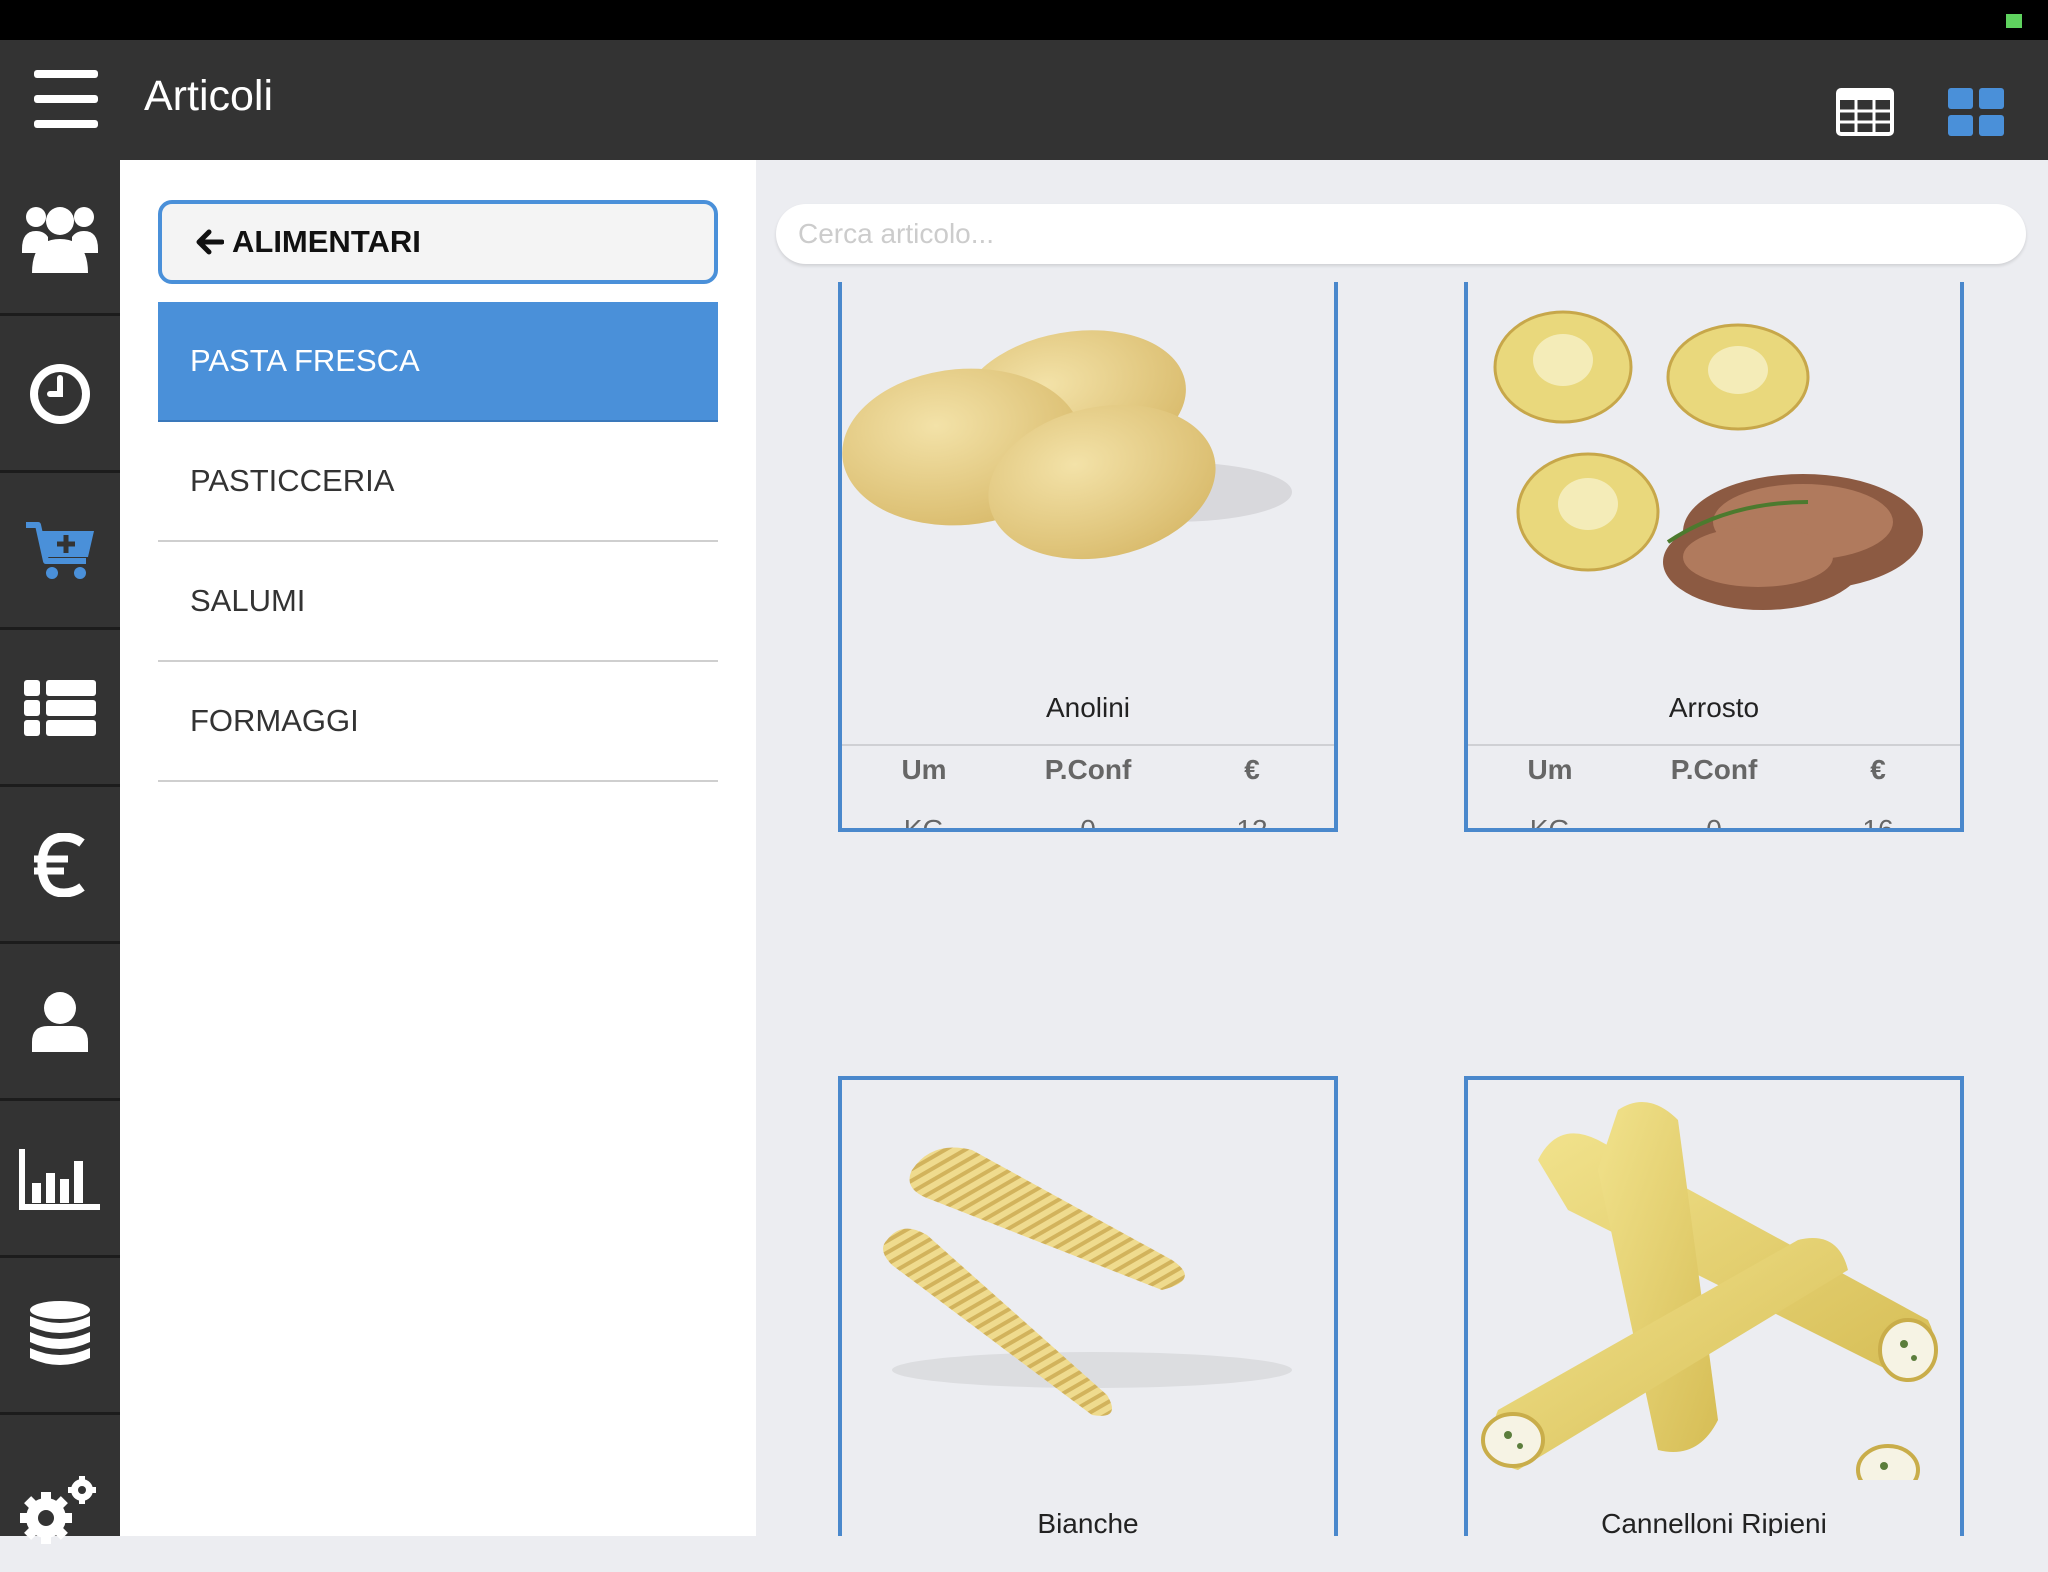 This screenshot has width=2048, height=1572. Describe the element at coordinates (1865, 112) in the screenshot. I see `table-view-icon` at that location.